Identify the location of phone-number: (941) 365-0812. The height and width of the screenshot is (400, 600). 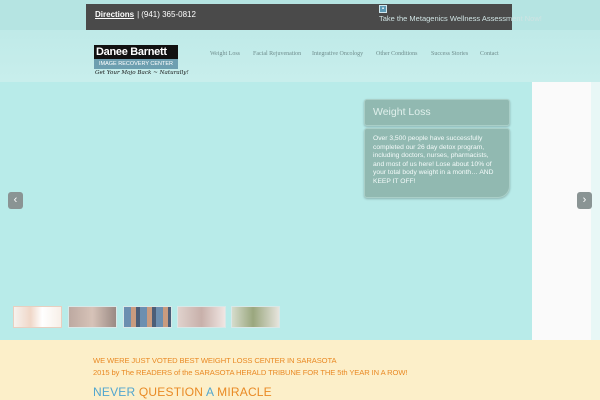
(168, 14).